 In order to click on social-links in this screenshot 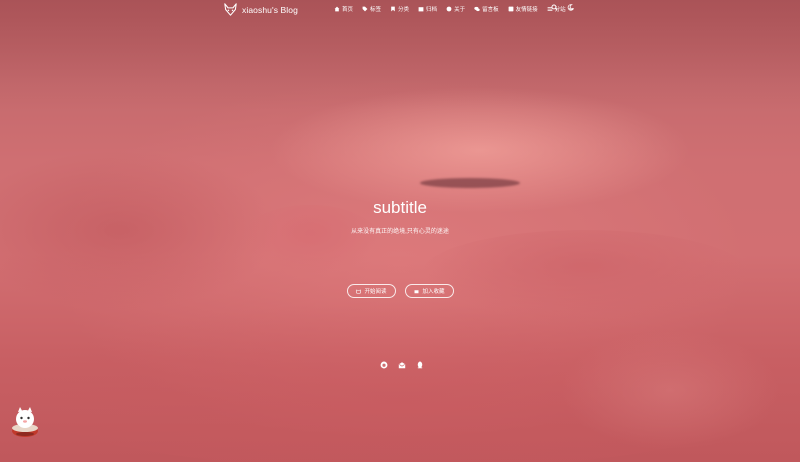, I will do `click(402, 365)`.